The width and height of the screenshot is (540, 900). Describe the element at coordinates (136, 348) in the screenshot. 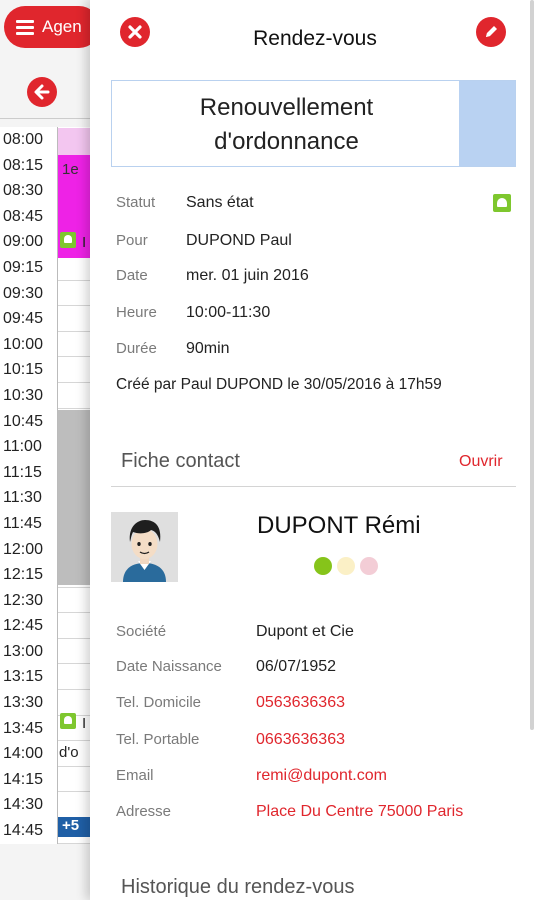

I see `duree-label: Durée` at that location.